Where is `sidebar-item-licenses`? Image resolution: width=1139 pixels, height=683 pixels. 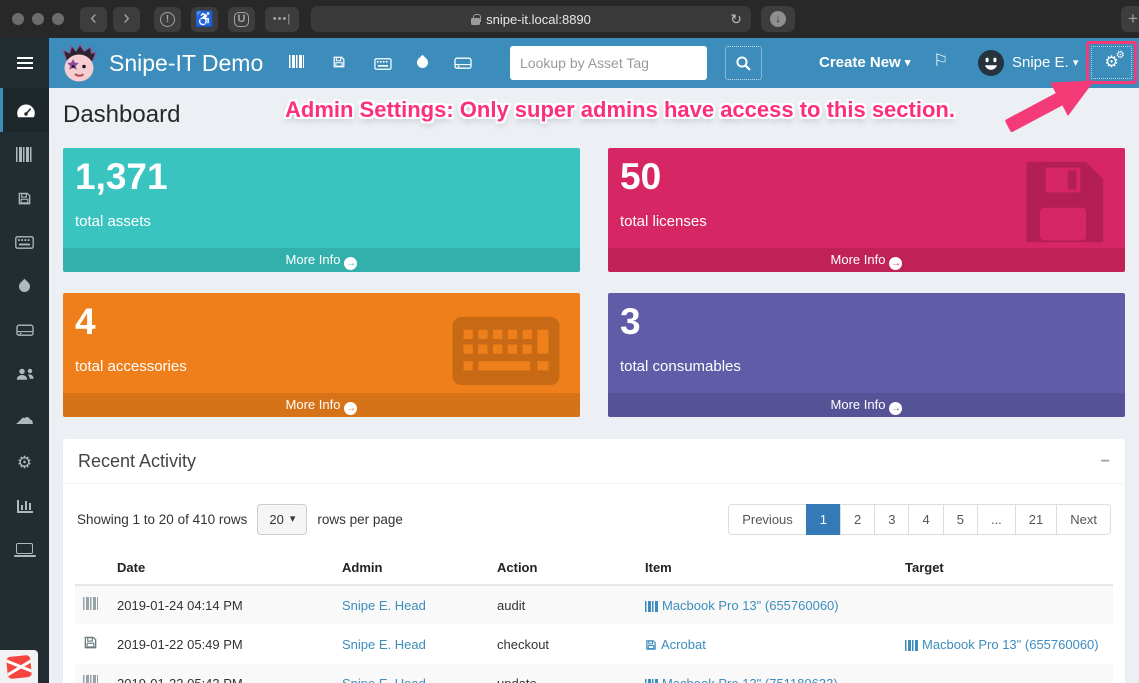
sidebar-item-licenses is located at coordinates (24, 198).